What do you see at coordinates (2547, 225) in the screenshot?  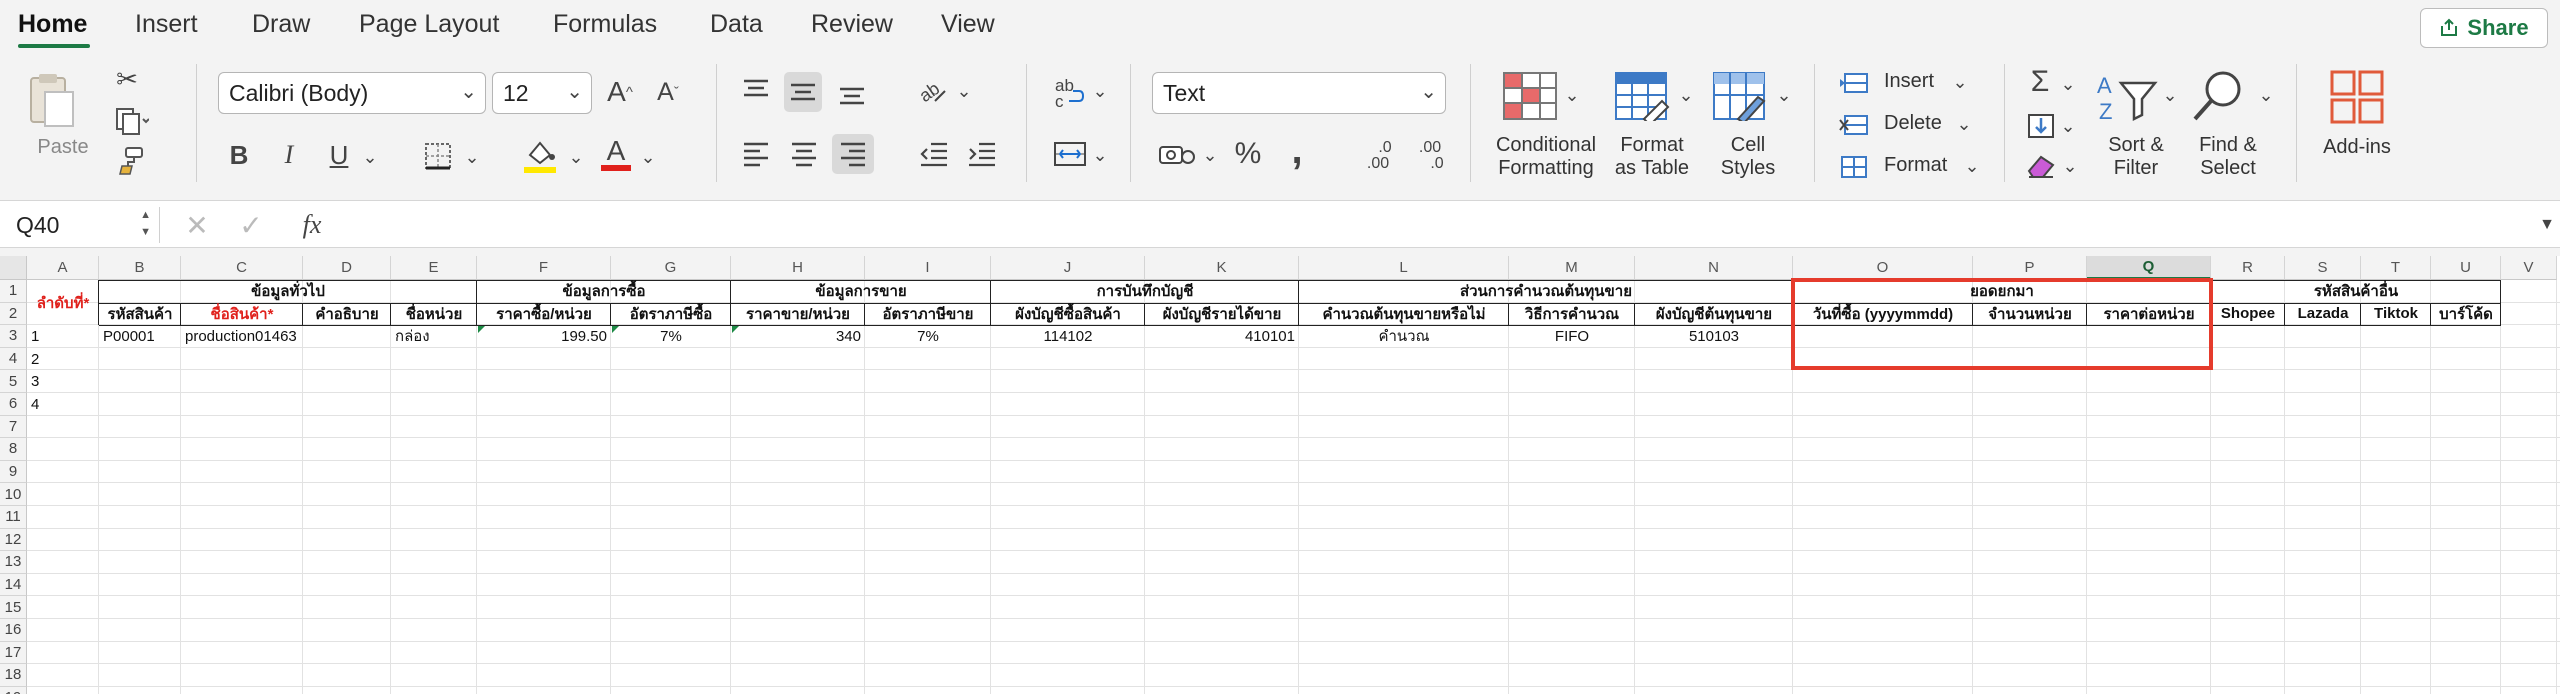 I see `expand-formula-bar-icon: ▼` at bounding box center [2547, 225].